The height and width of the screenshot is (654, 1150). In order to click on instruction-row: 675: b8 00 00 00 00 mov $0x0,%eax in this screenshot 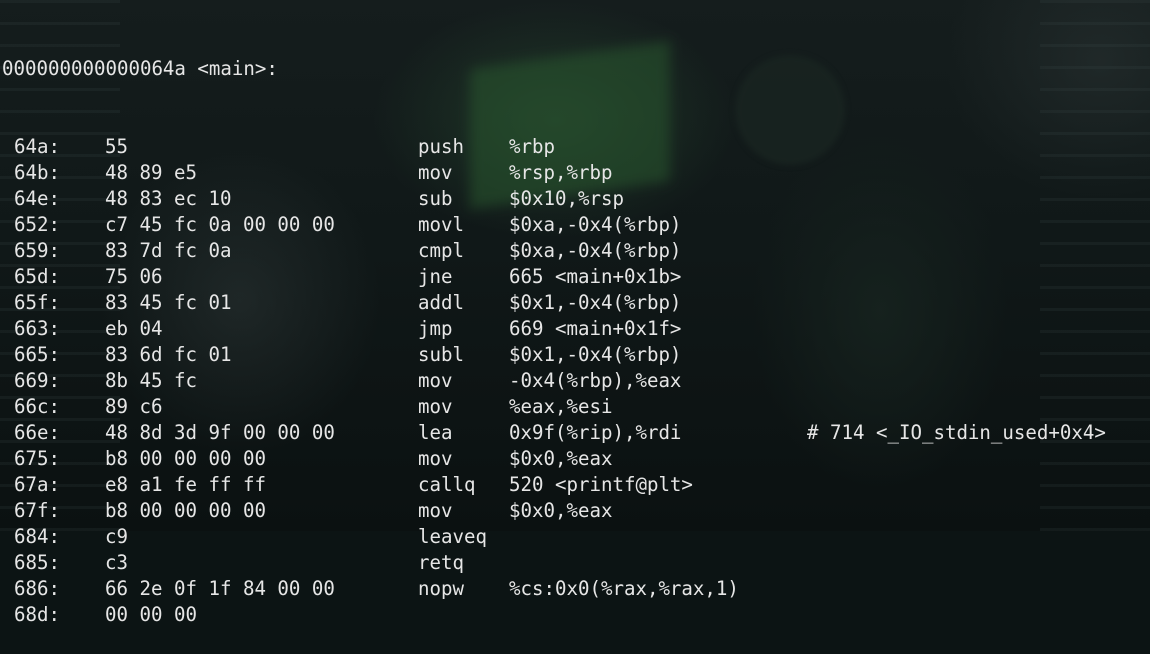, I will do `click(307, 459)`.